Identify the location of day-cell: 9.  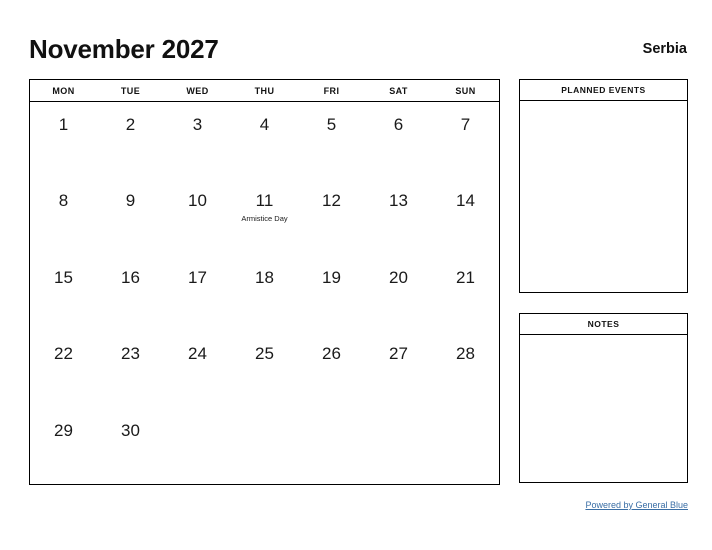
(130, 216).